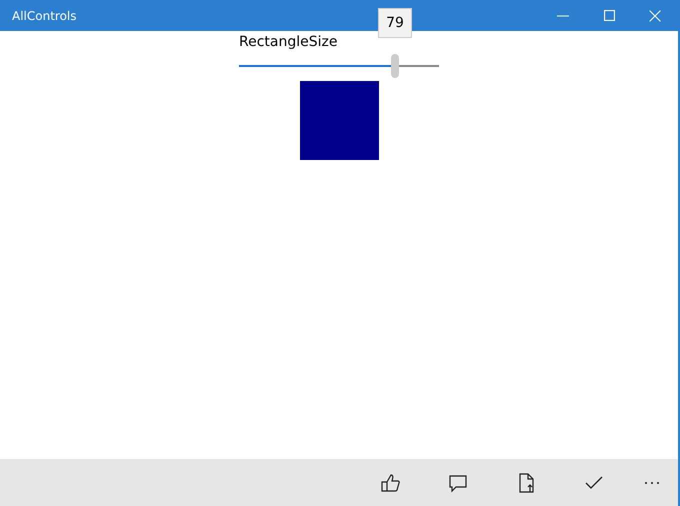 Image resolution: width=680 pixels, height=506 pixels. What do you see at coordinates (390, 482) in the screenshot?
I see `thumbs-up-icon` at bounding box center [390, 482].